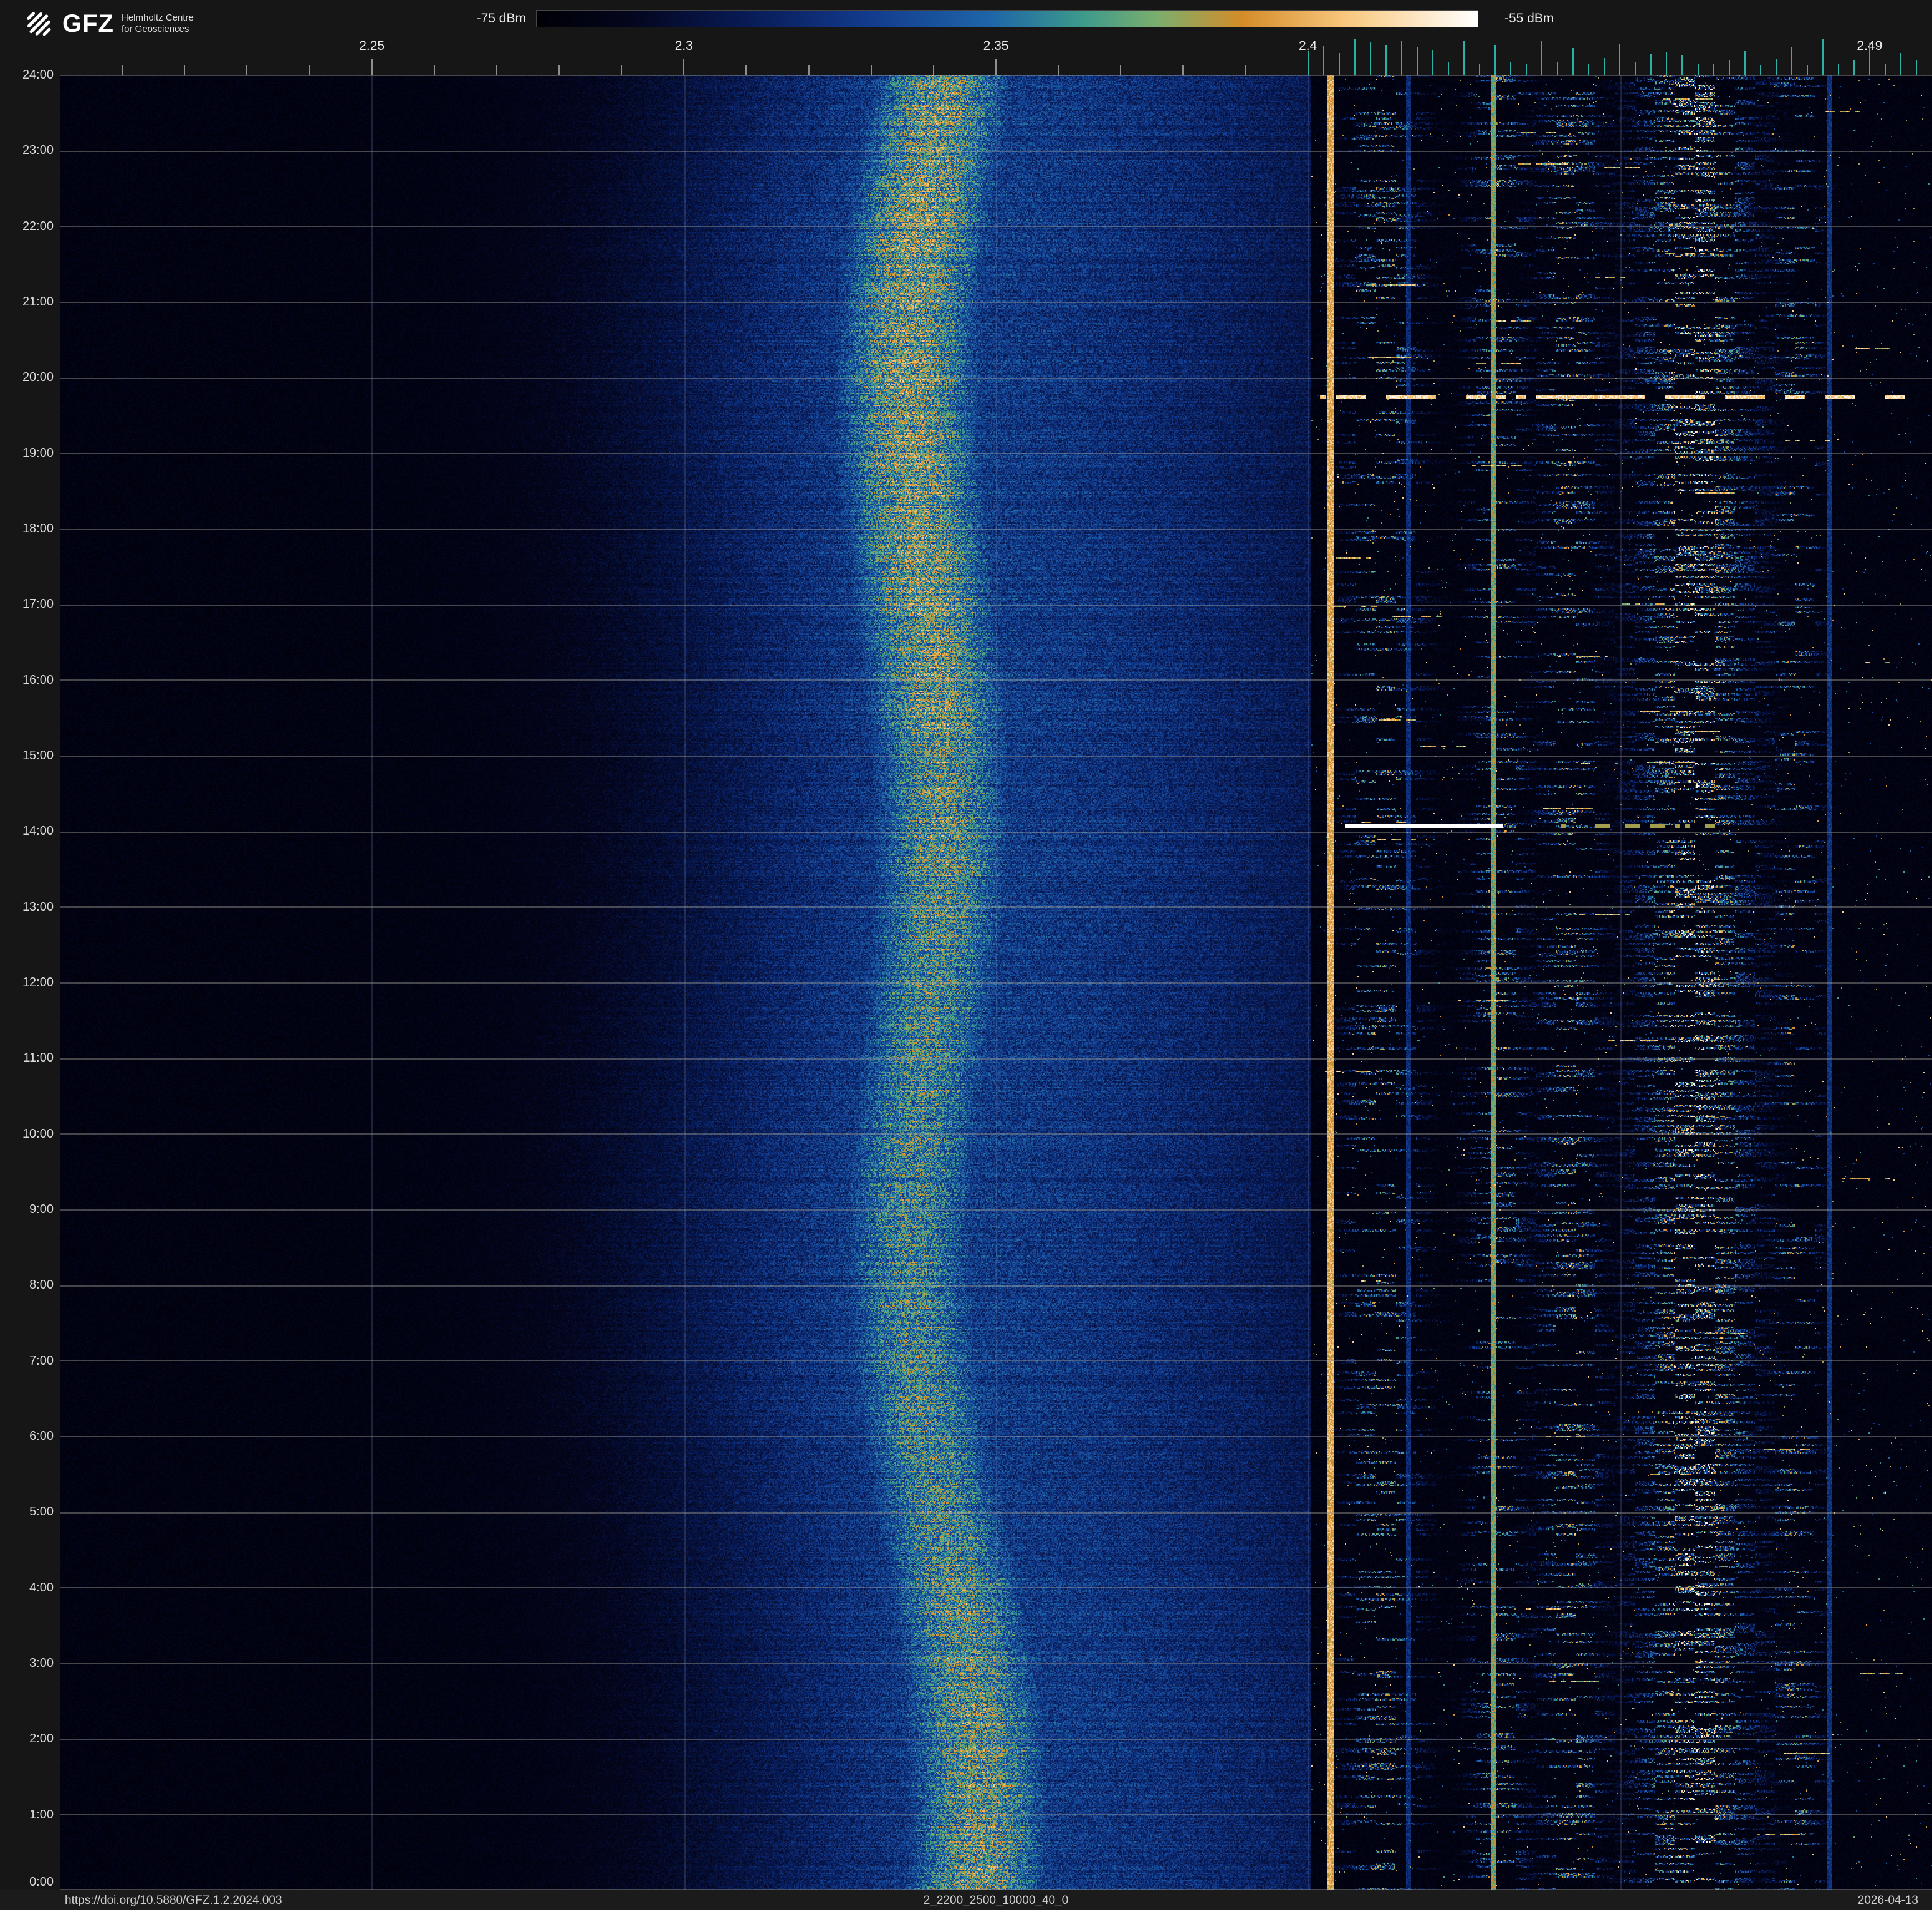  Describe the element at coordinates (38, 1058) in the screenshot. I see `time-tick-label: 11:00` at that location.